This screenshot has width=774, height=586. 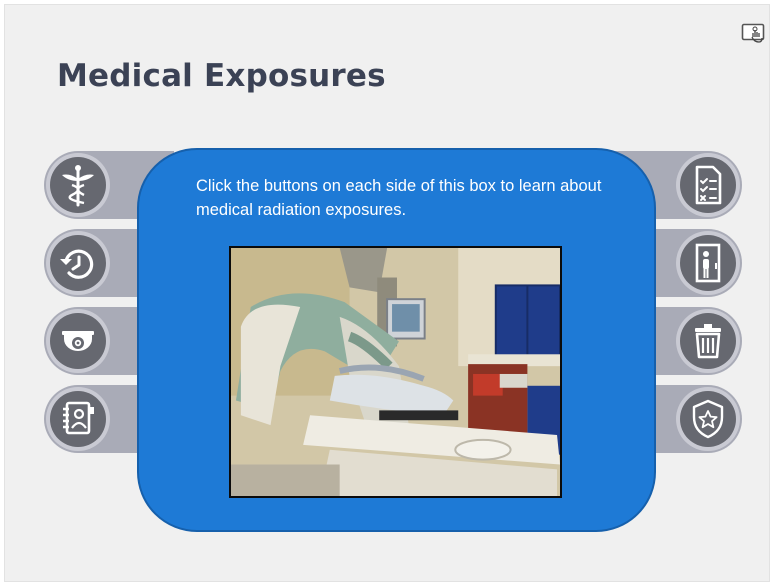 I want to click on security-button, so click(x=78, y=341).